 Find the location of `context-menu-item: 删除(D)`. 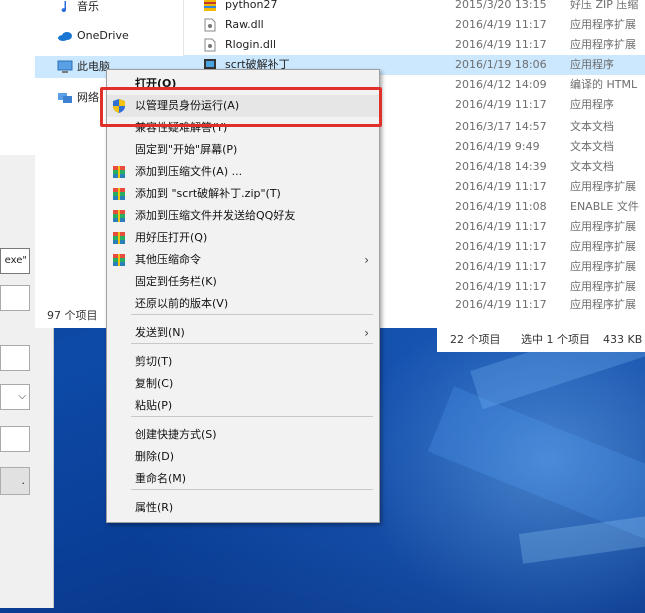

context-menu-item: 删除(D) is located at coordinates (243, 457).